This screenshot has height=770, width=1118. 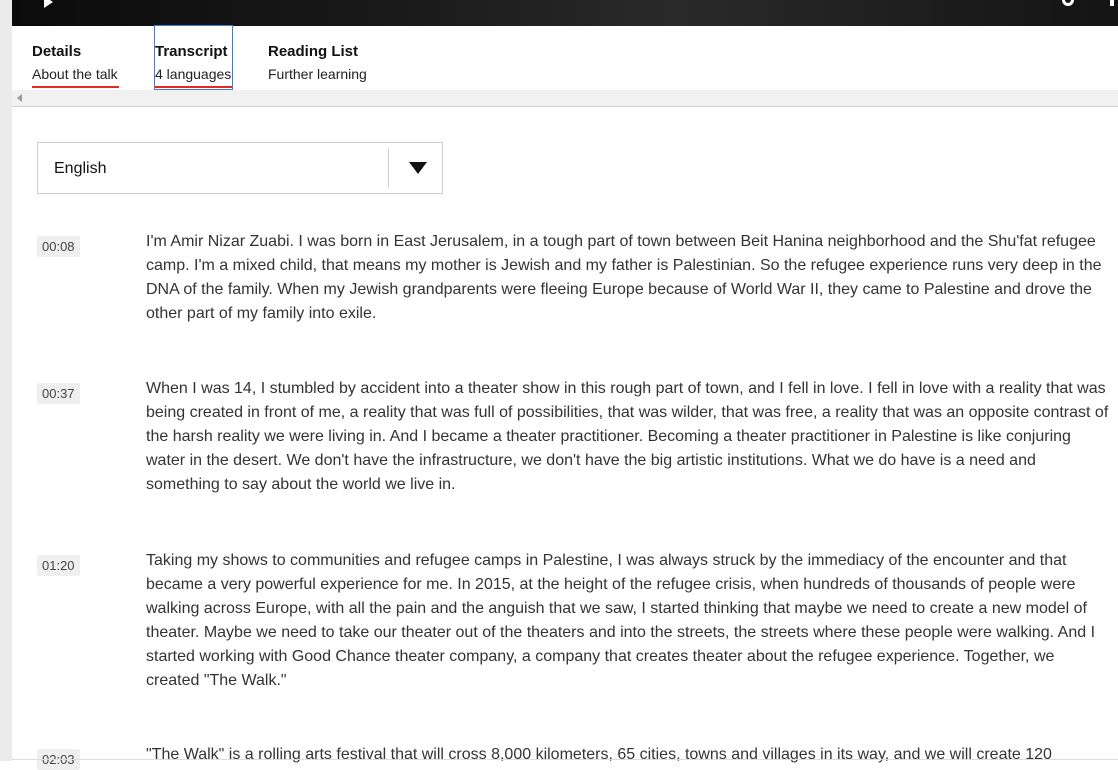 What do you see at coordinates (58, 565) in the screenshot?
I see `timestamp-button: 01:20` at bounding box center [58, 565].